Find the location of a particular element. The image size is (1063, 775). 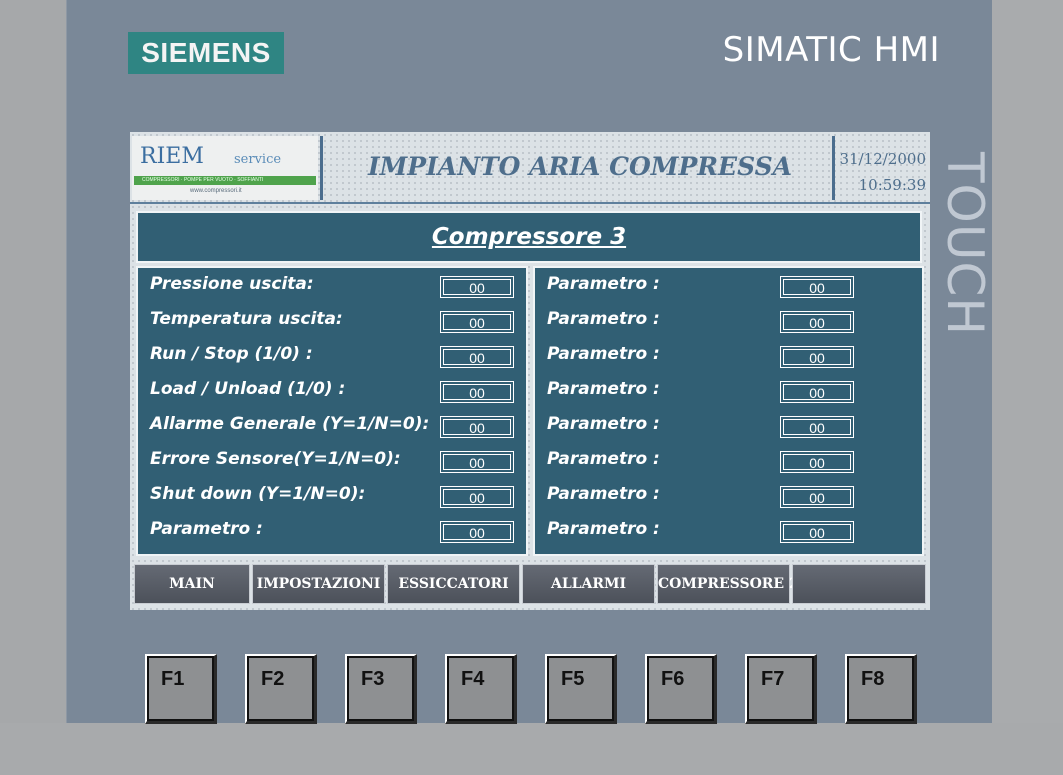

header-underline is located at coordinates (530, 203).